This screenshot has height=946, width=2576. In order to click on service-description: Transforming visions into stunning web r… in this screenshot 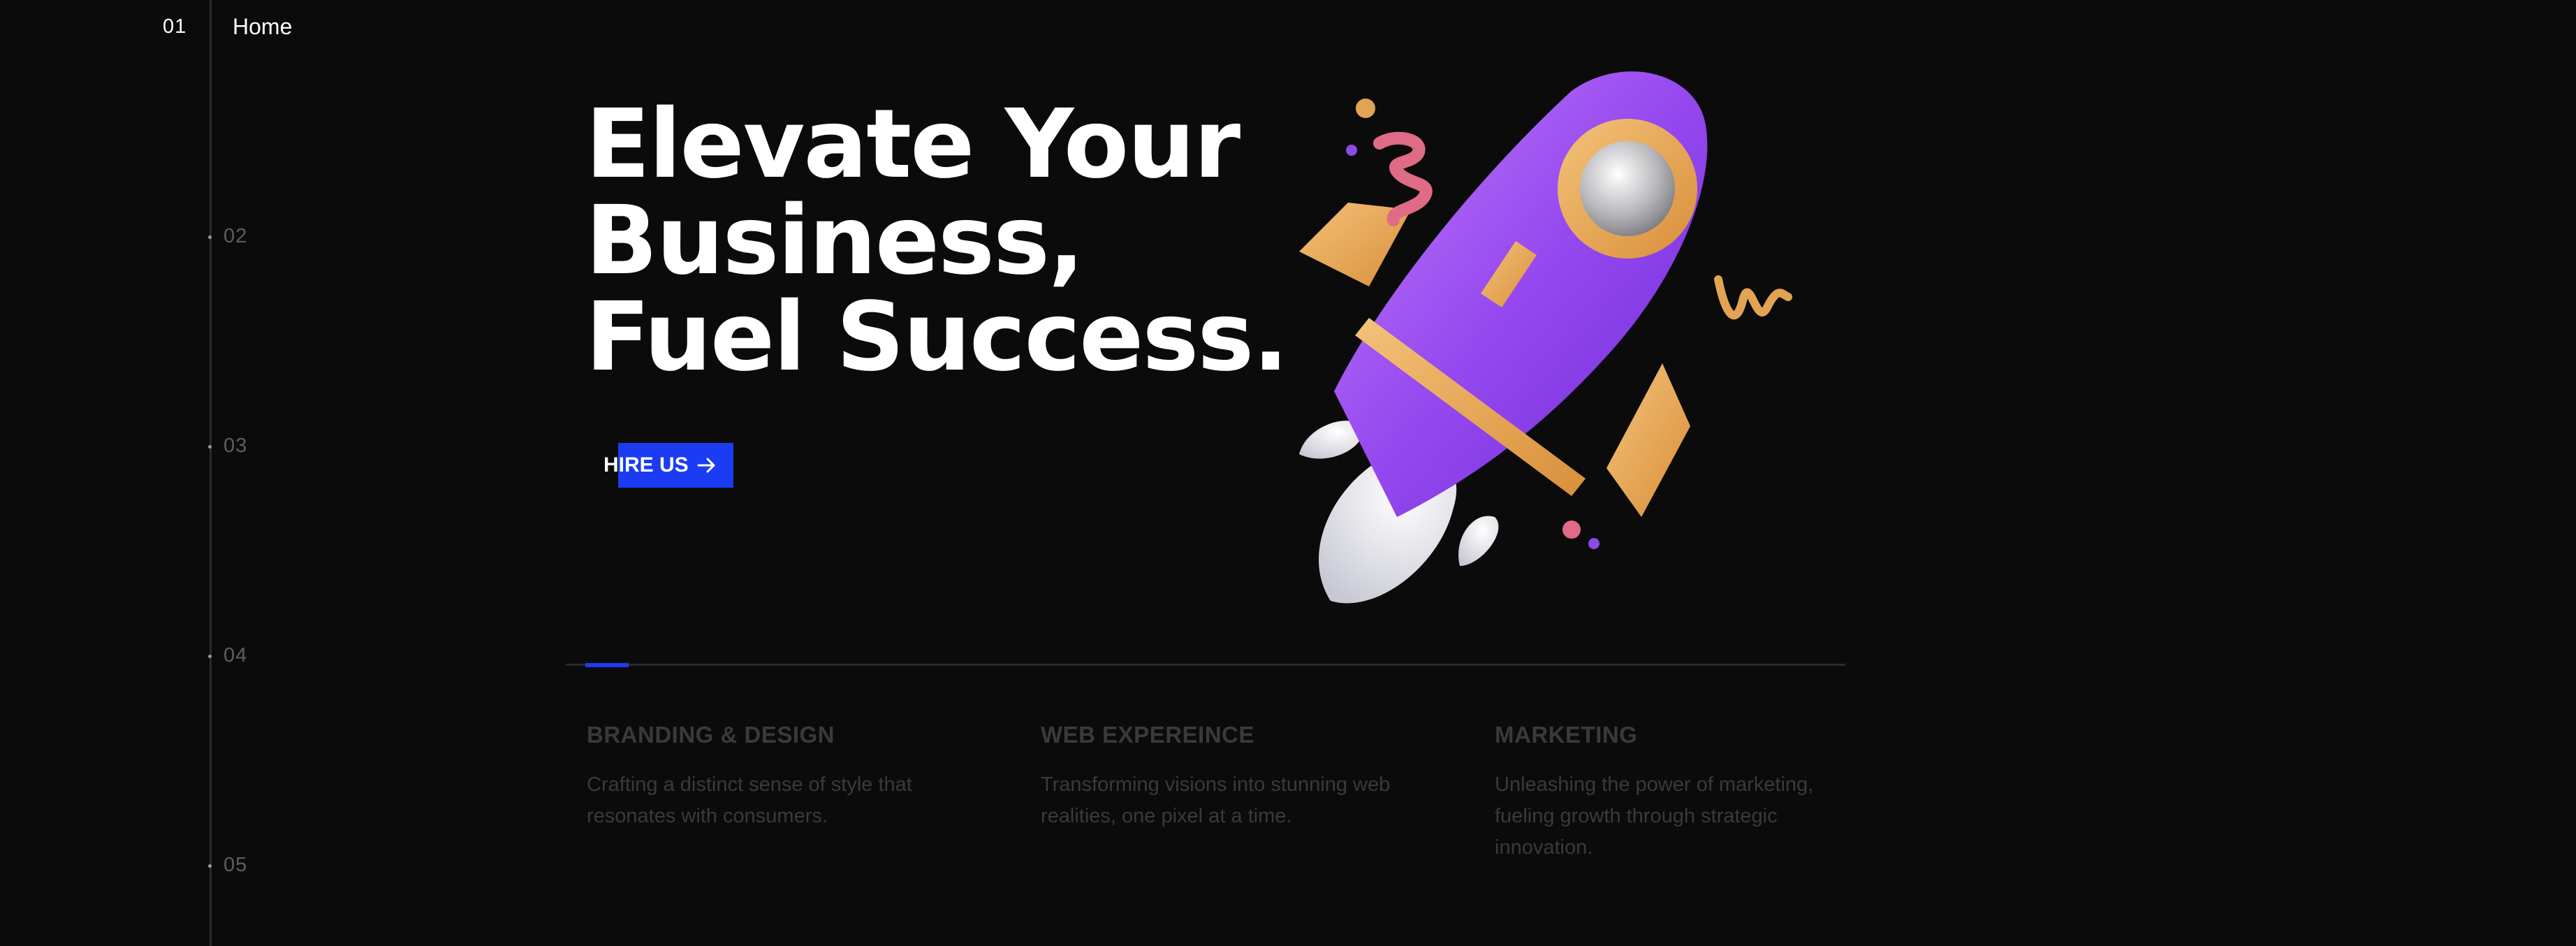, I will do `click(1216, 800)`.